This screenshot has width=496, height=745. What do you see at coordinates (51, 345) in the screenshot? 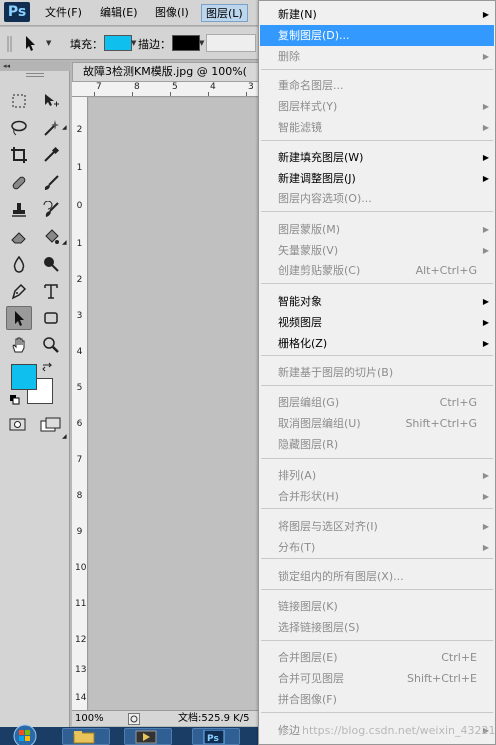
I see `zoom-tool-icon` at bounding box center [51, 345].